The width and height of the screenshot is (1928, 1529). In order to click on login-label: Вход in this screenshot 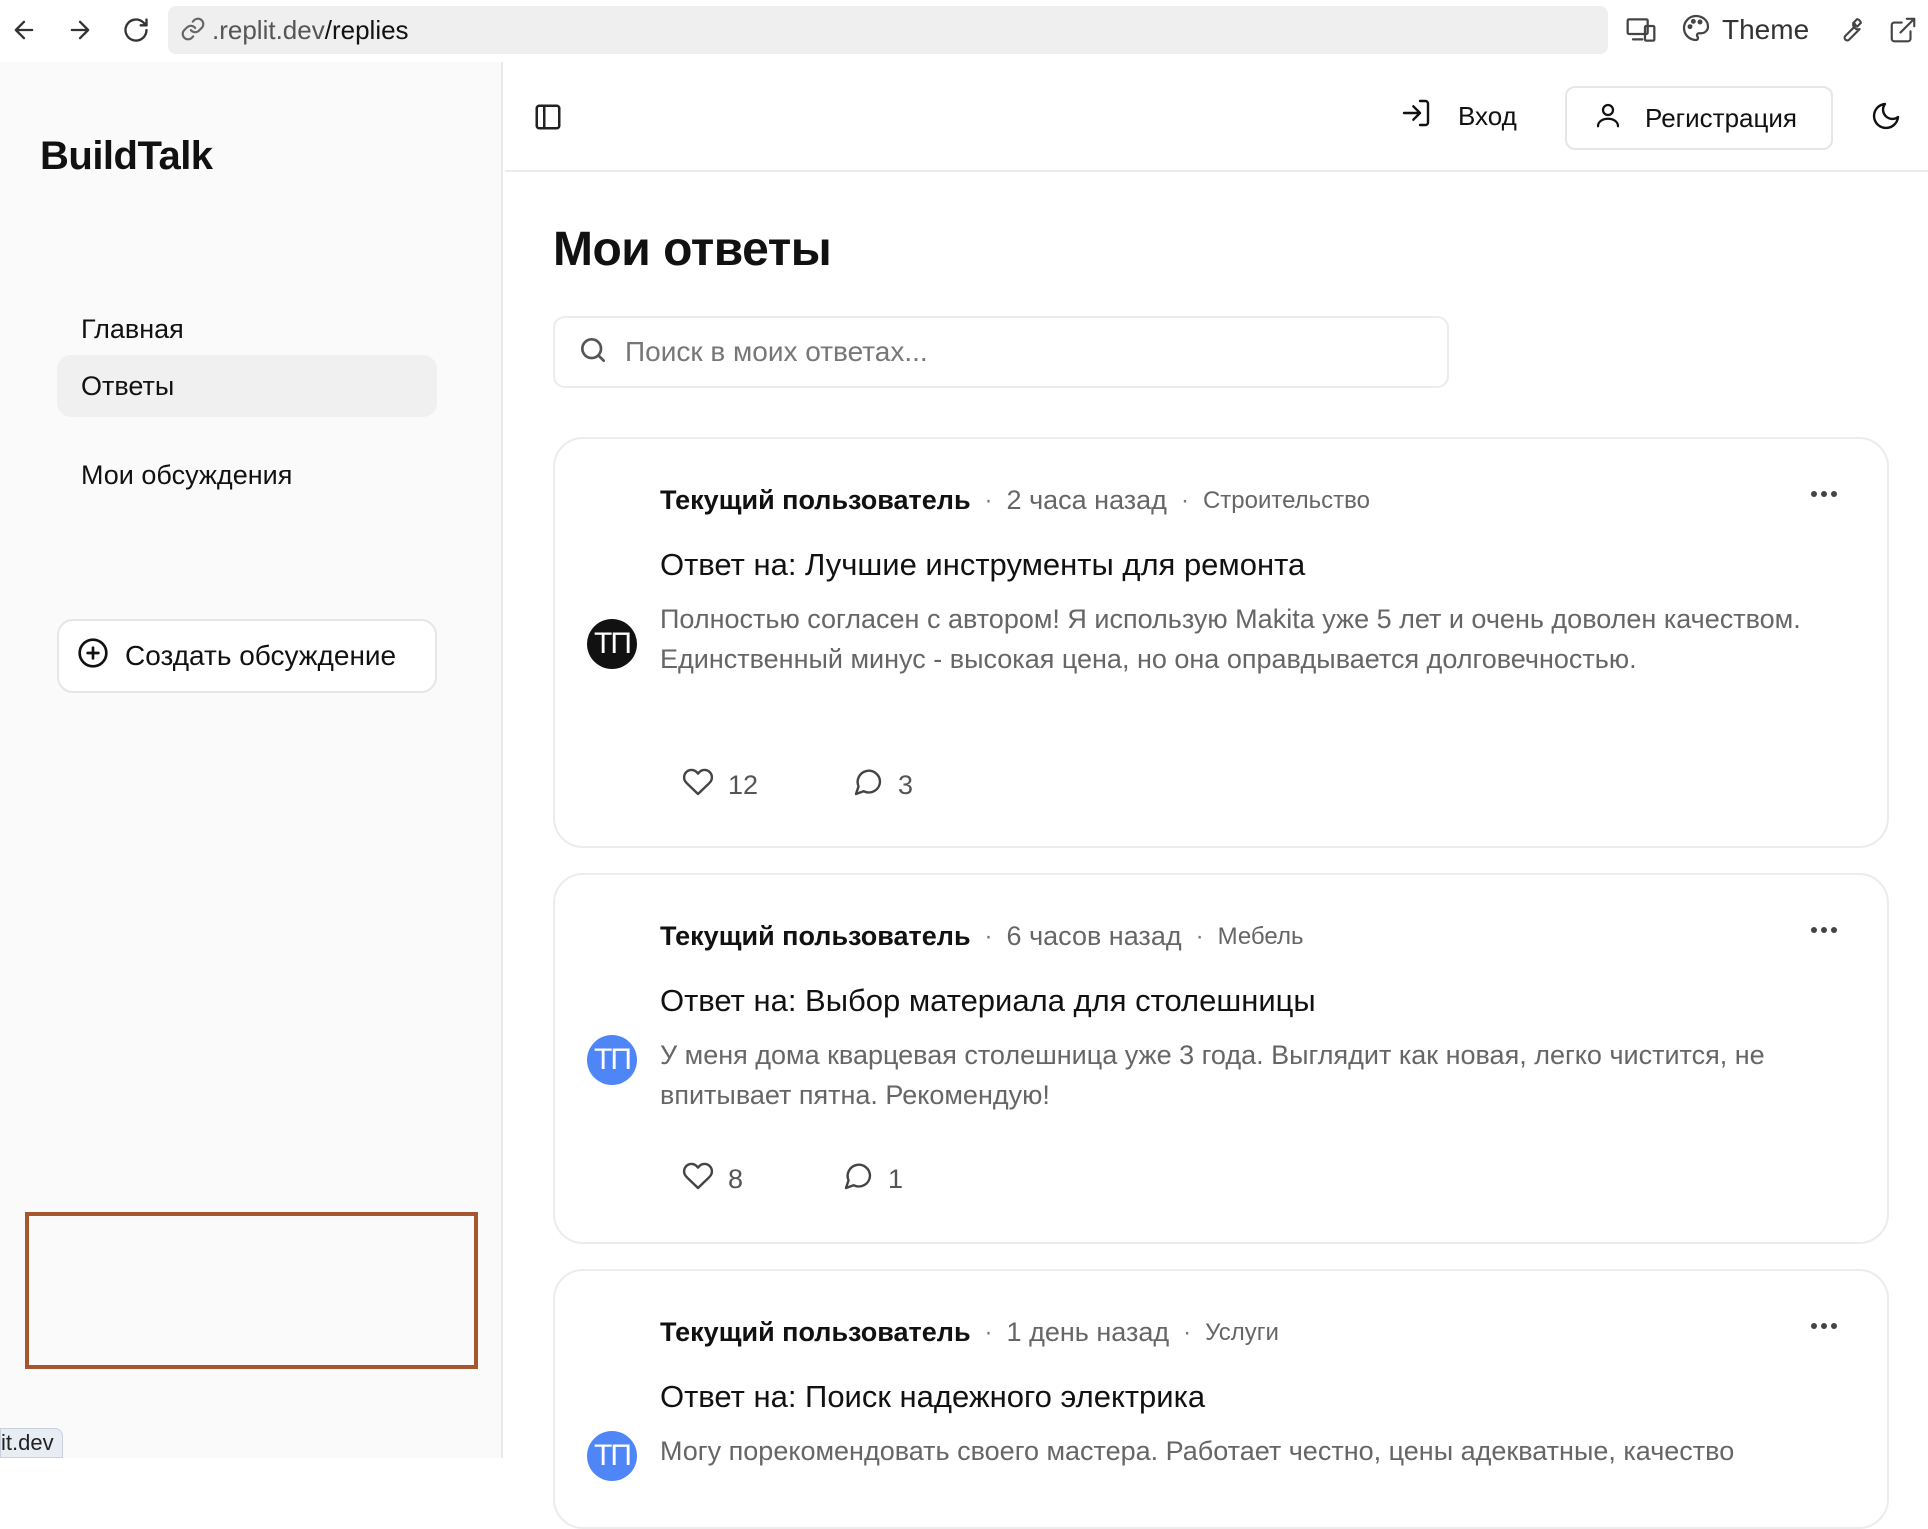, I will do `click(1487, 115)`.